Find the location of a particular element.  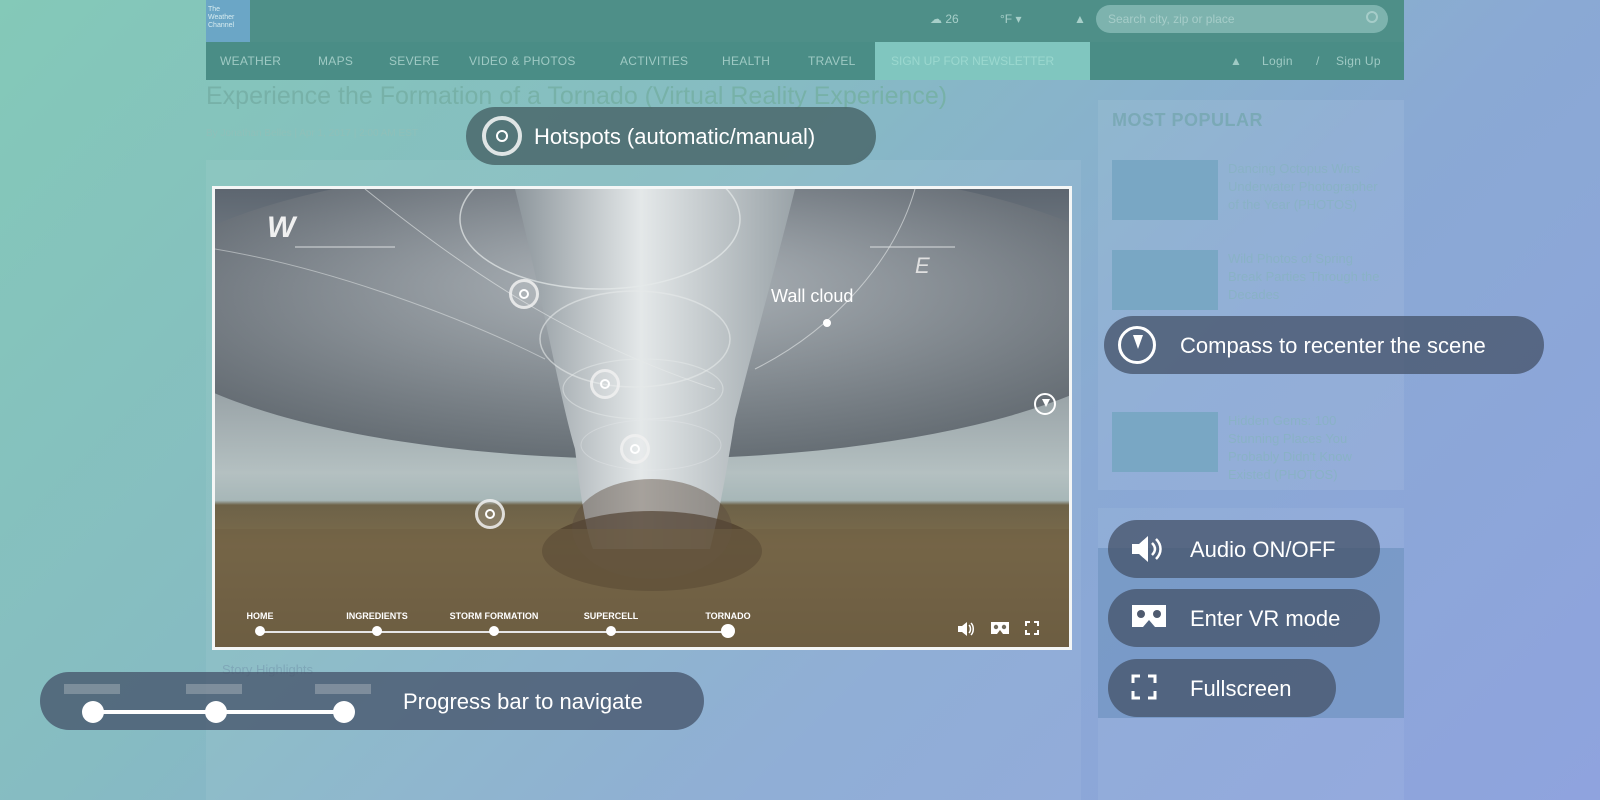

search-icon is located at coordinates (1372, 17).